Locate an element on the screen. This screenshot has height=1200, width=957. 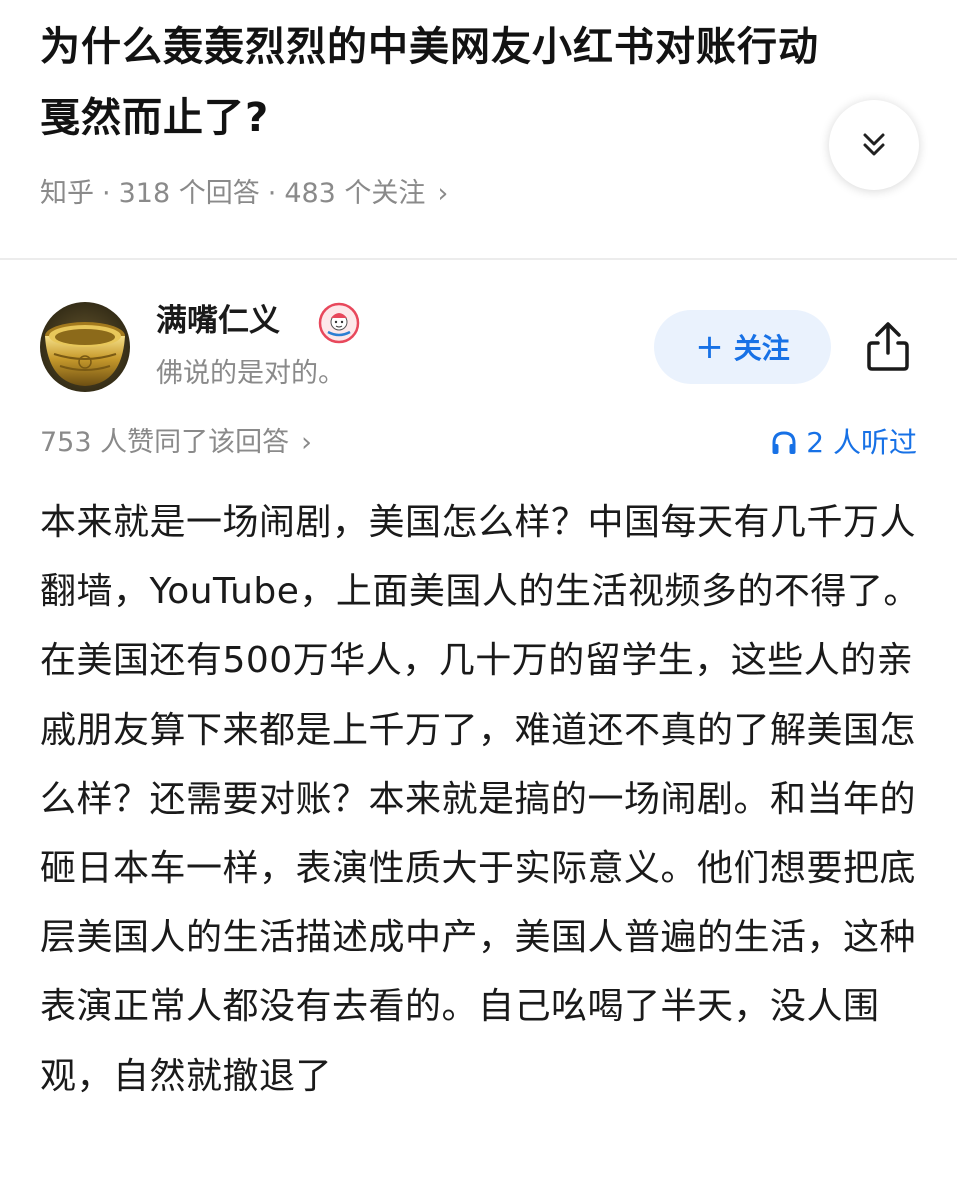
author-bio: 佛说的是对的。 is located at coordinates (250, 373).